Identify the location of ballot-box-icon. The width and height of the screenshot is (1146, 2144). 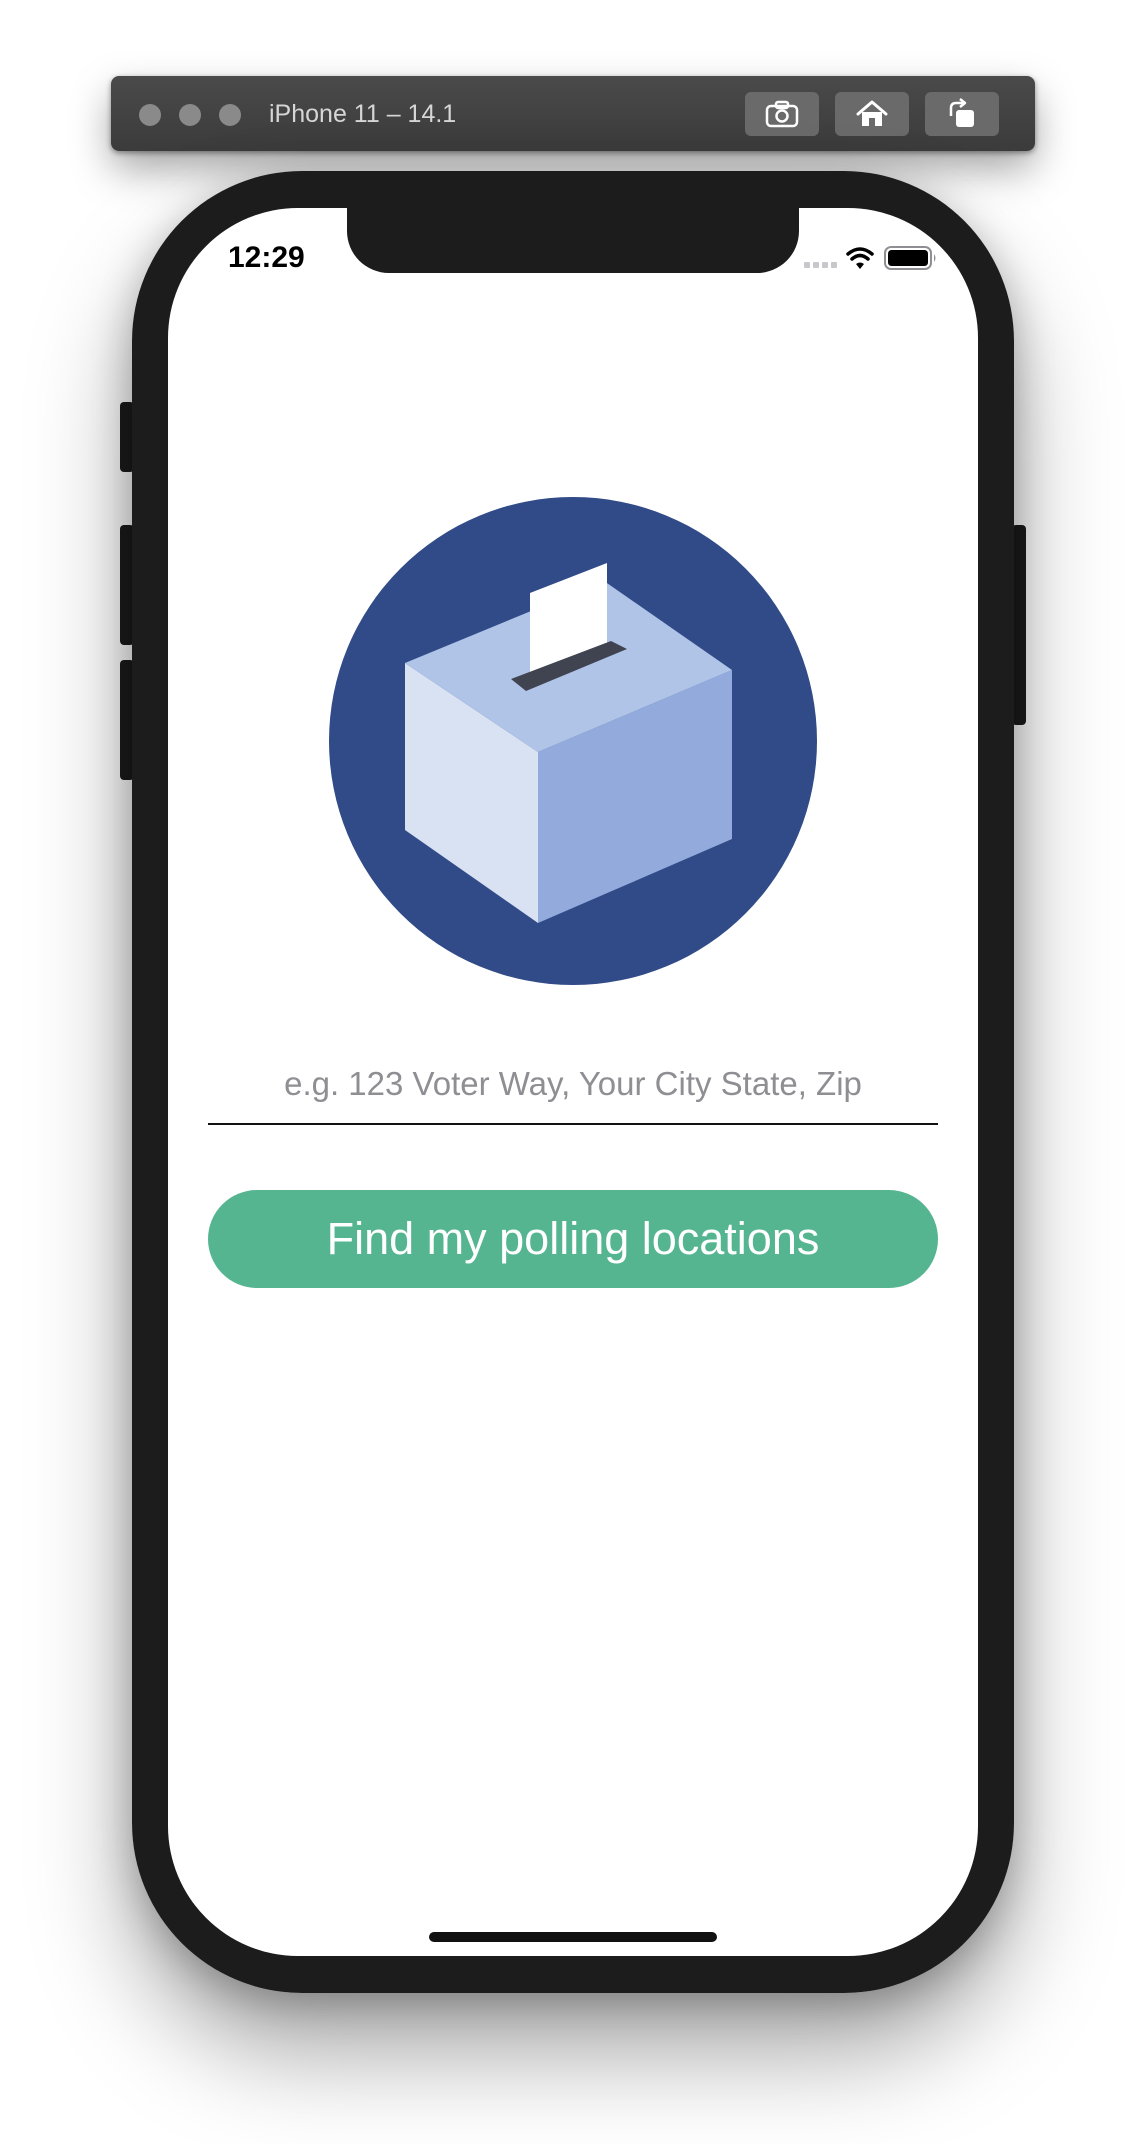
(573, 741).